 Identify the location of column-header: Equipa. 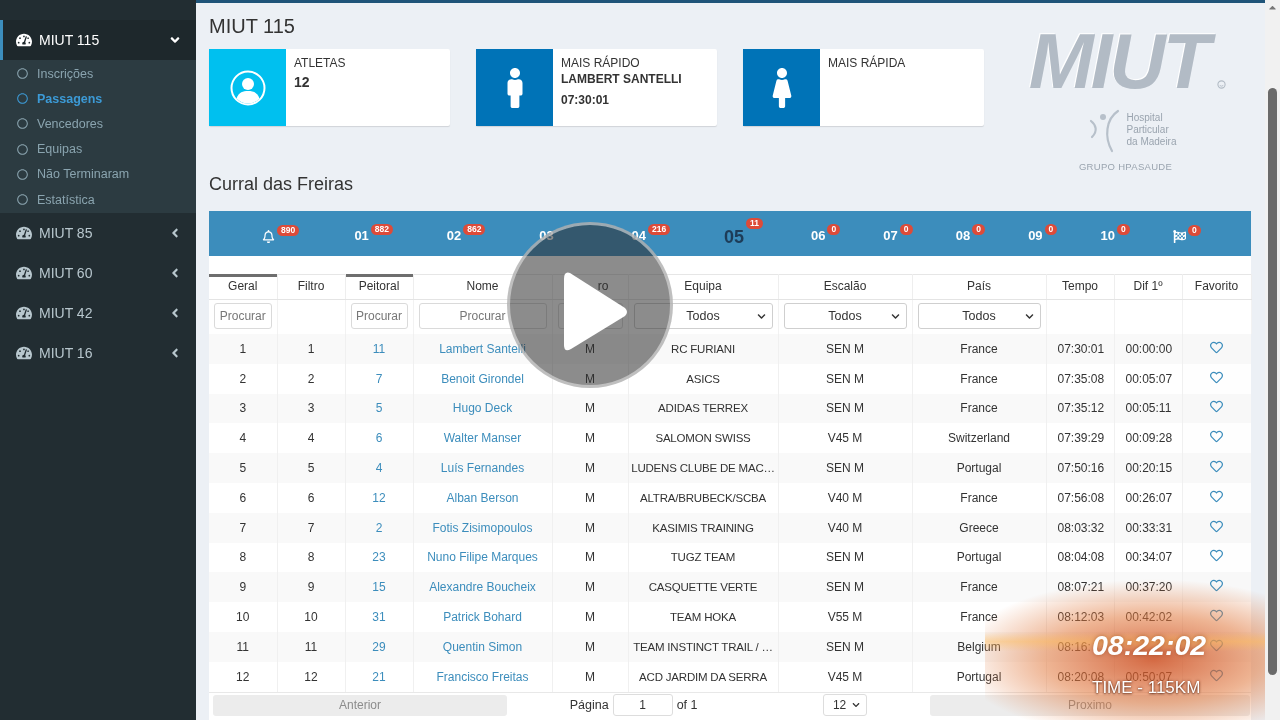
(703, 286).